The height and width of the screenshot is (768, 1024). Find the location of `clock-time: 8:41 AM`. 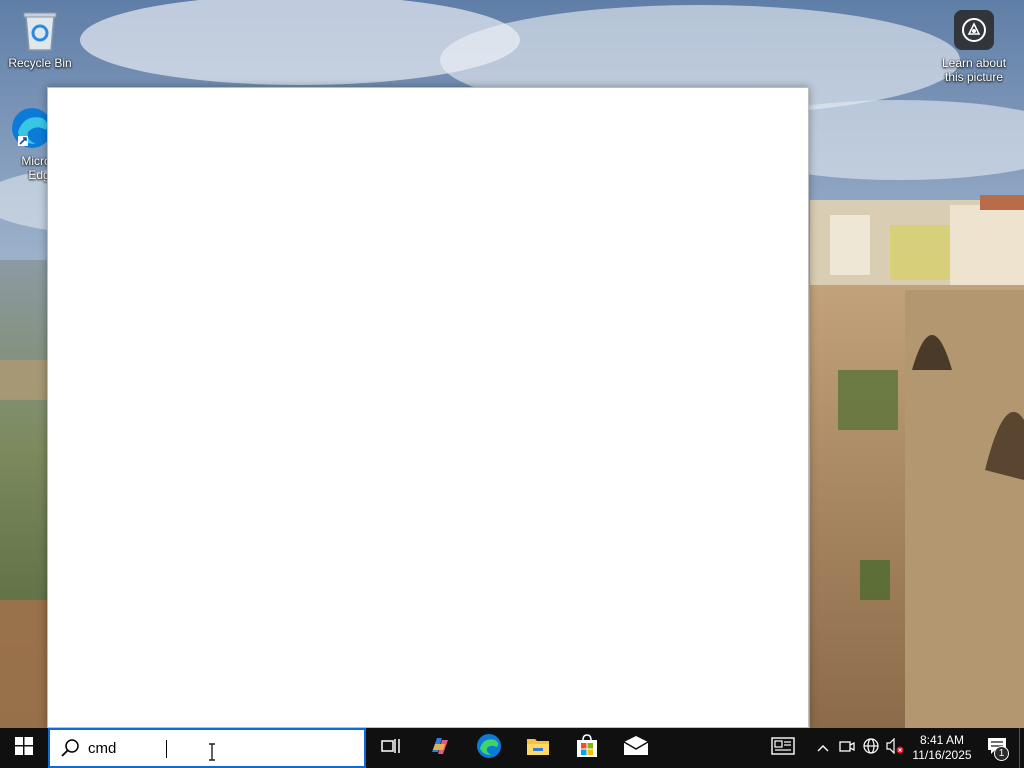

clock-time: 8:41 AM is located at coordinates (942, 740).